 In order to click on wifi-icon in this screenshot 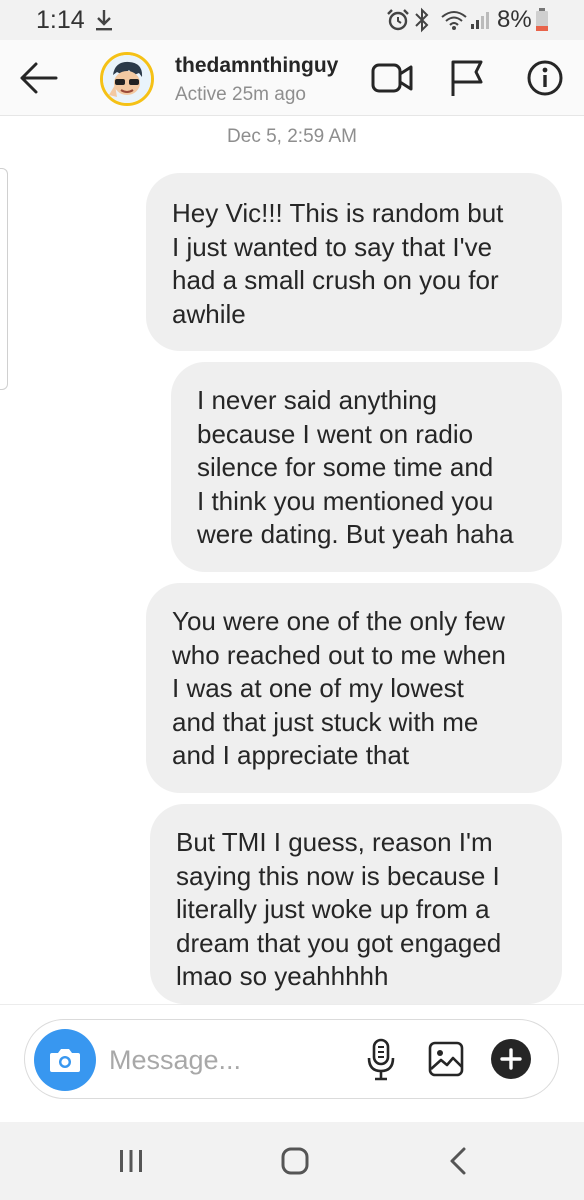, I will do `click(454, 20)`.